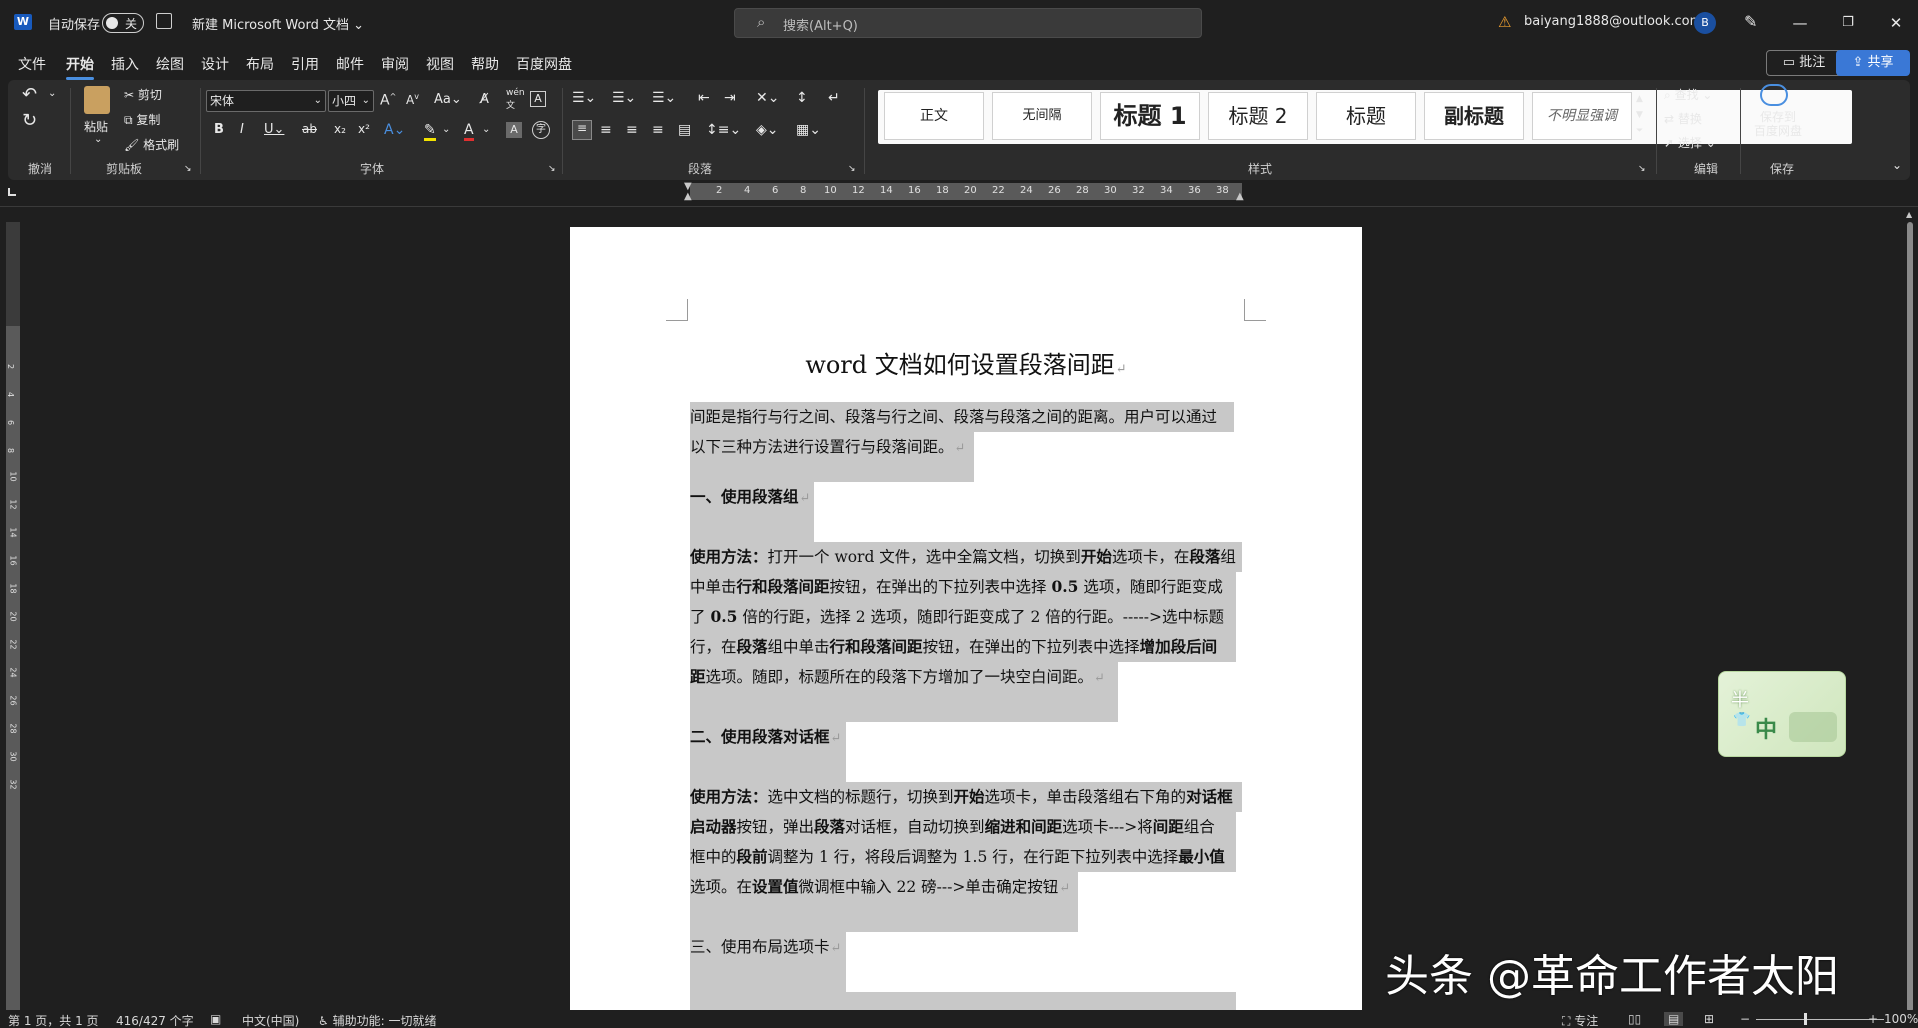 The width and height of the screenshot is (1918, 1028). I want to click on zoom-in-icon: +, so click(1873, 1019).